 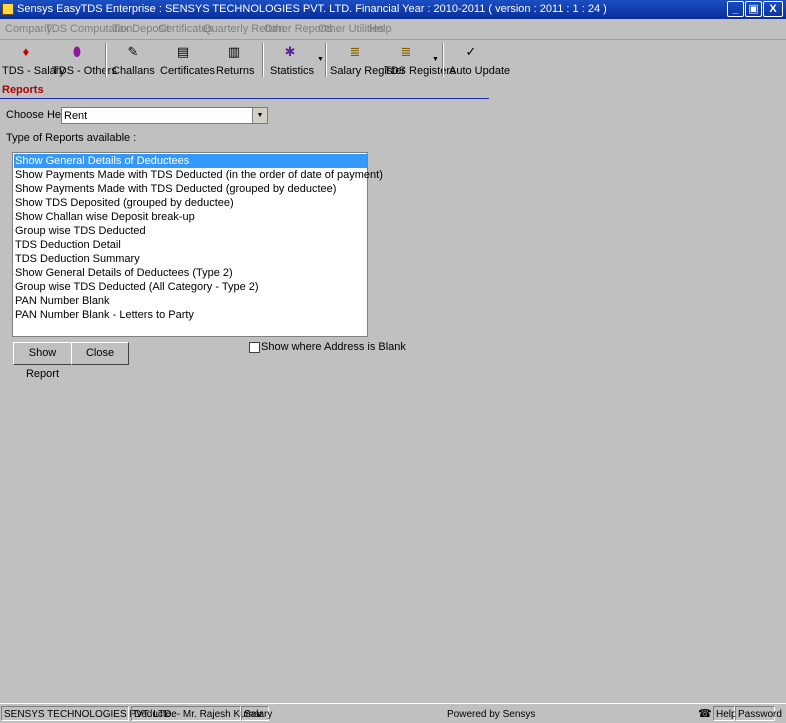 I want to click on reports-header: Reports, so click(x=23, y=90).